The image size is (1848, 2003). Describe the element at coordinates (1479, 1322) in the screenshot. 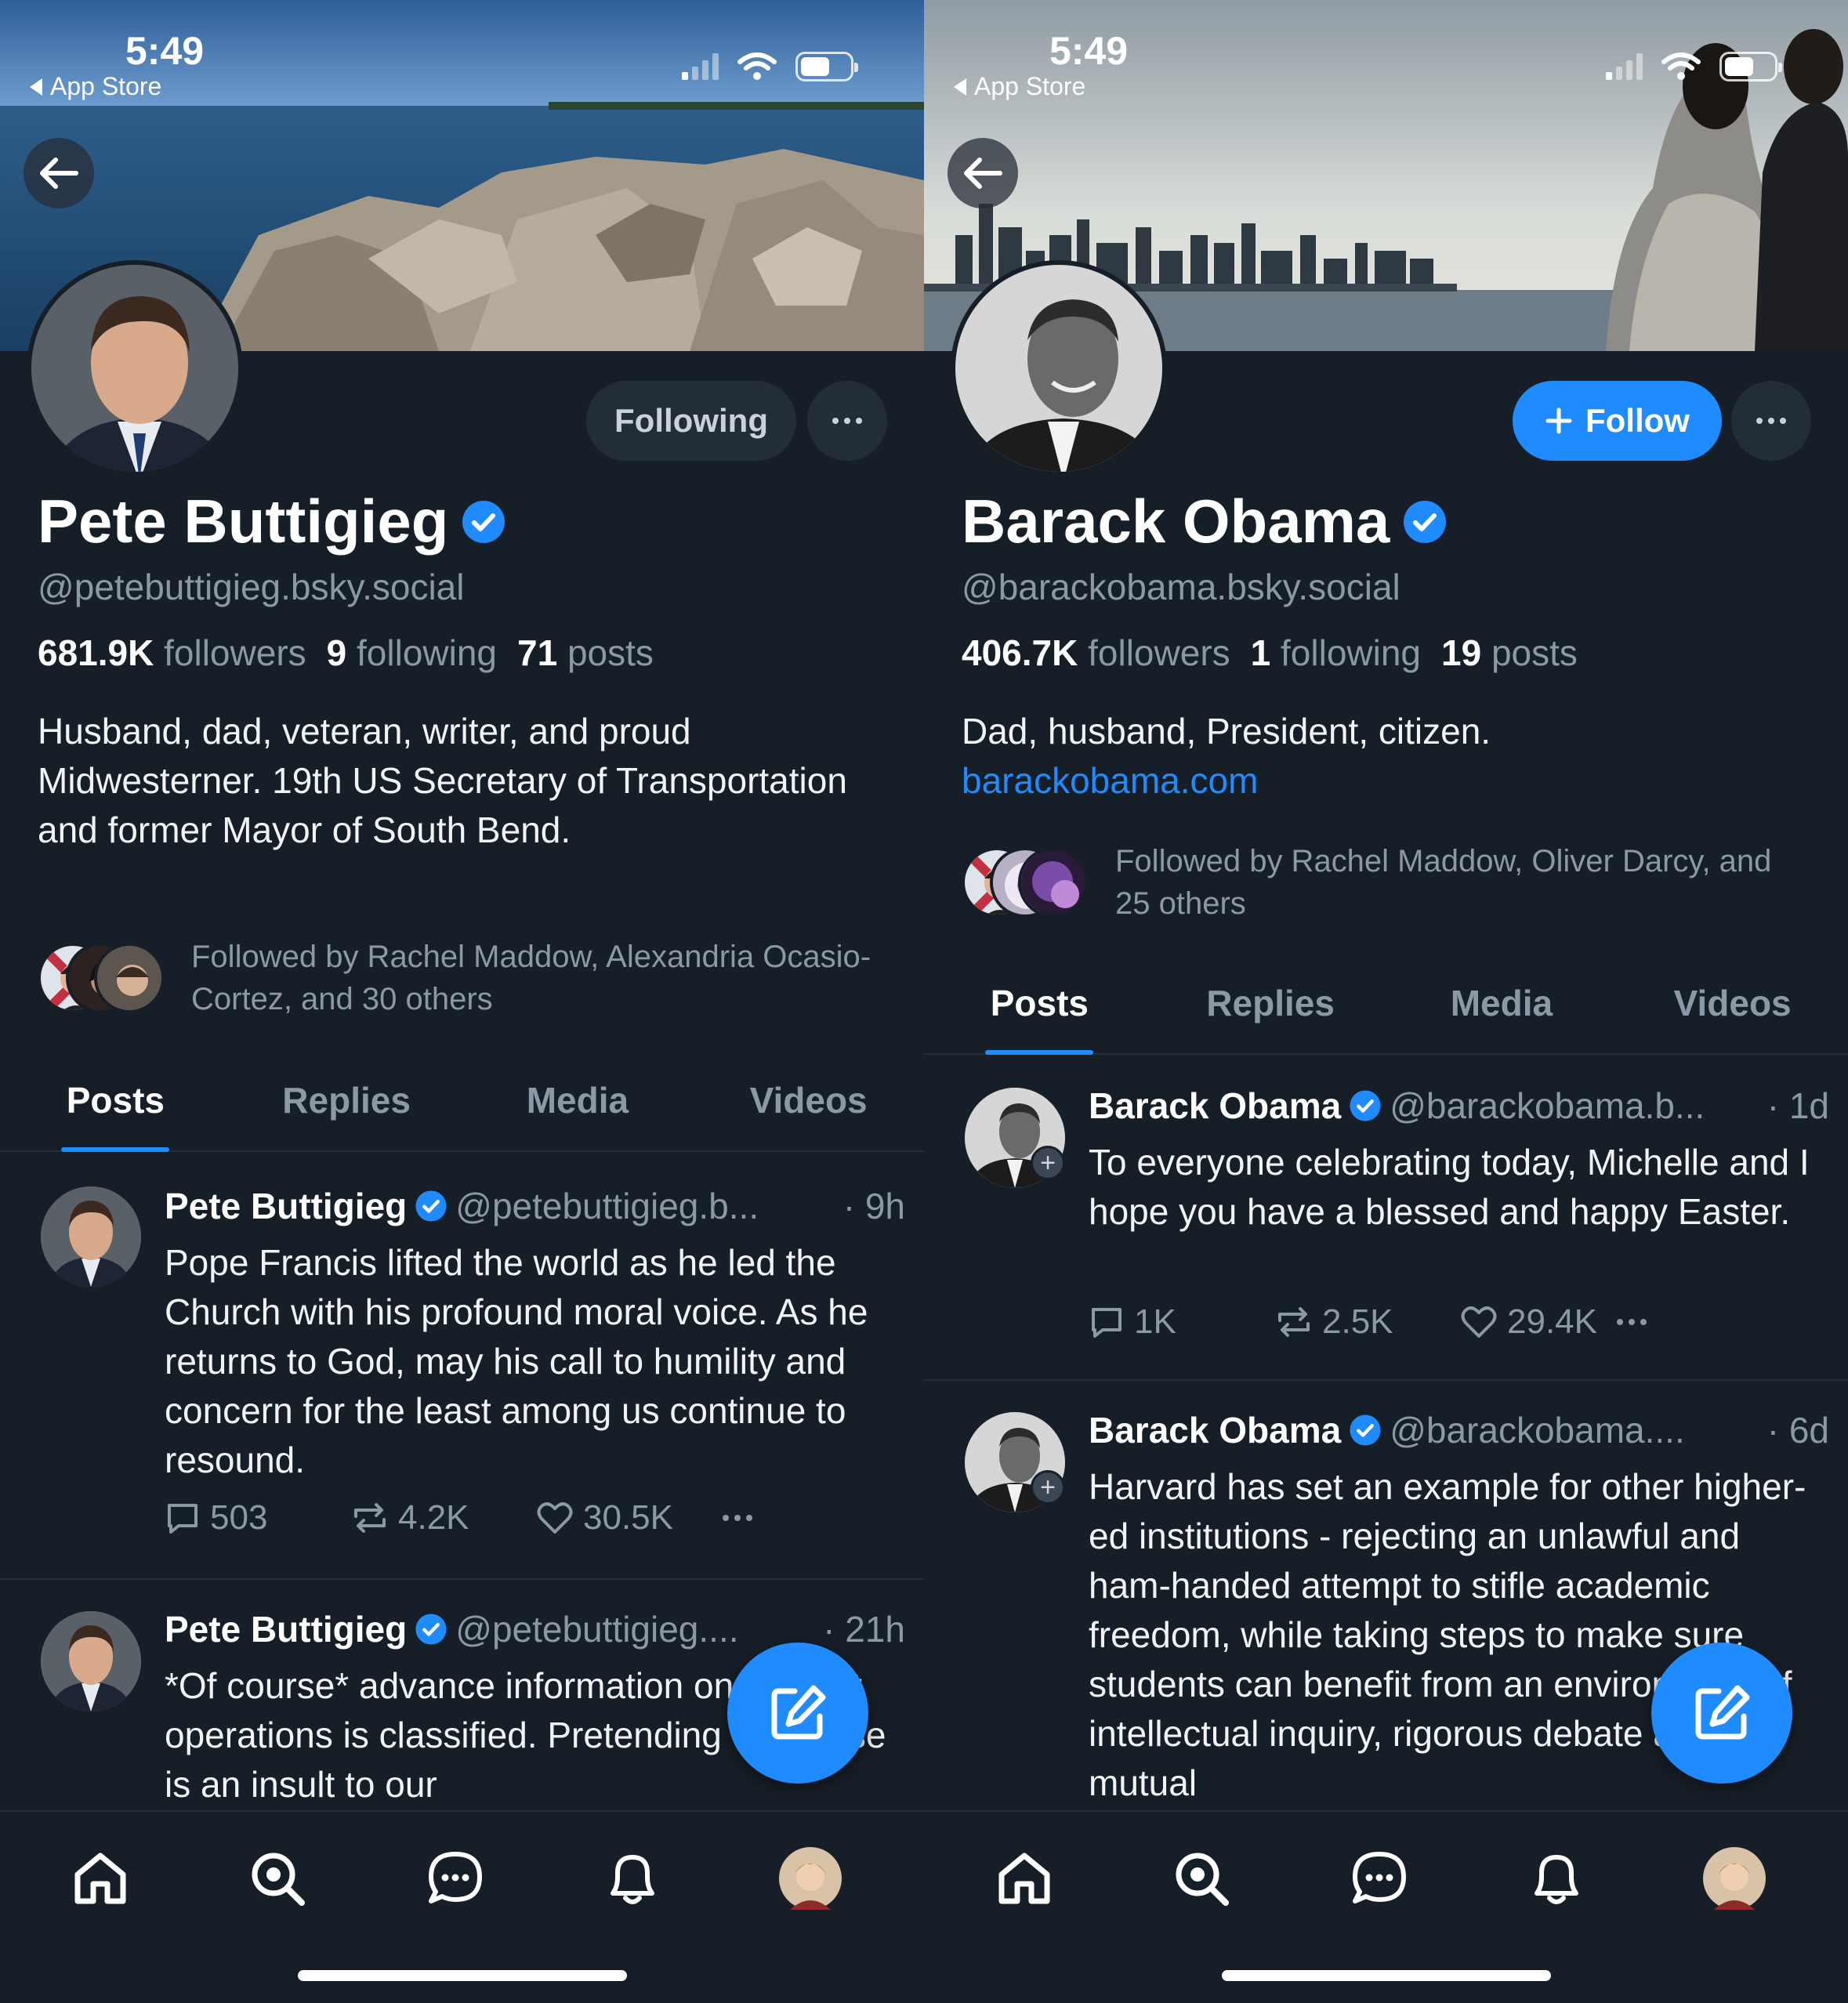

I see `heart-icon` at that location.